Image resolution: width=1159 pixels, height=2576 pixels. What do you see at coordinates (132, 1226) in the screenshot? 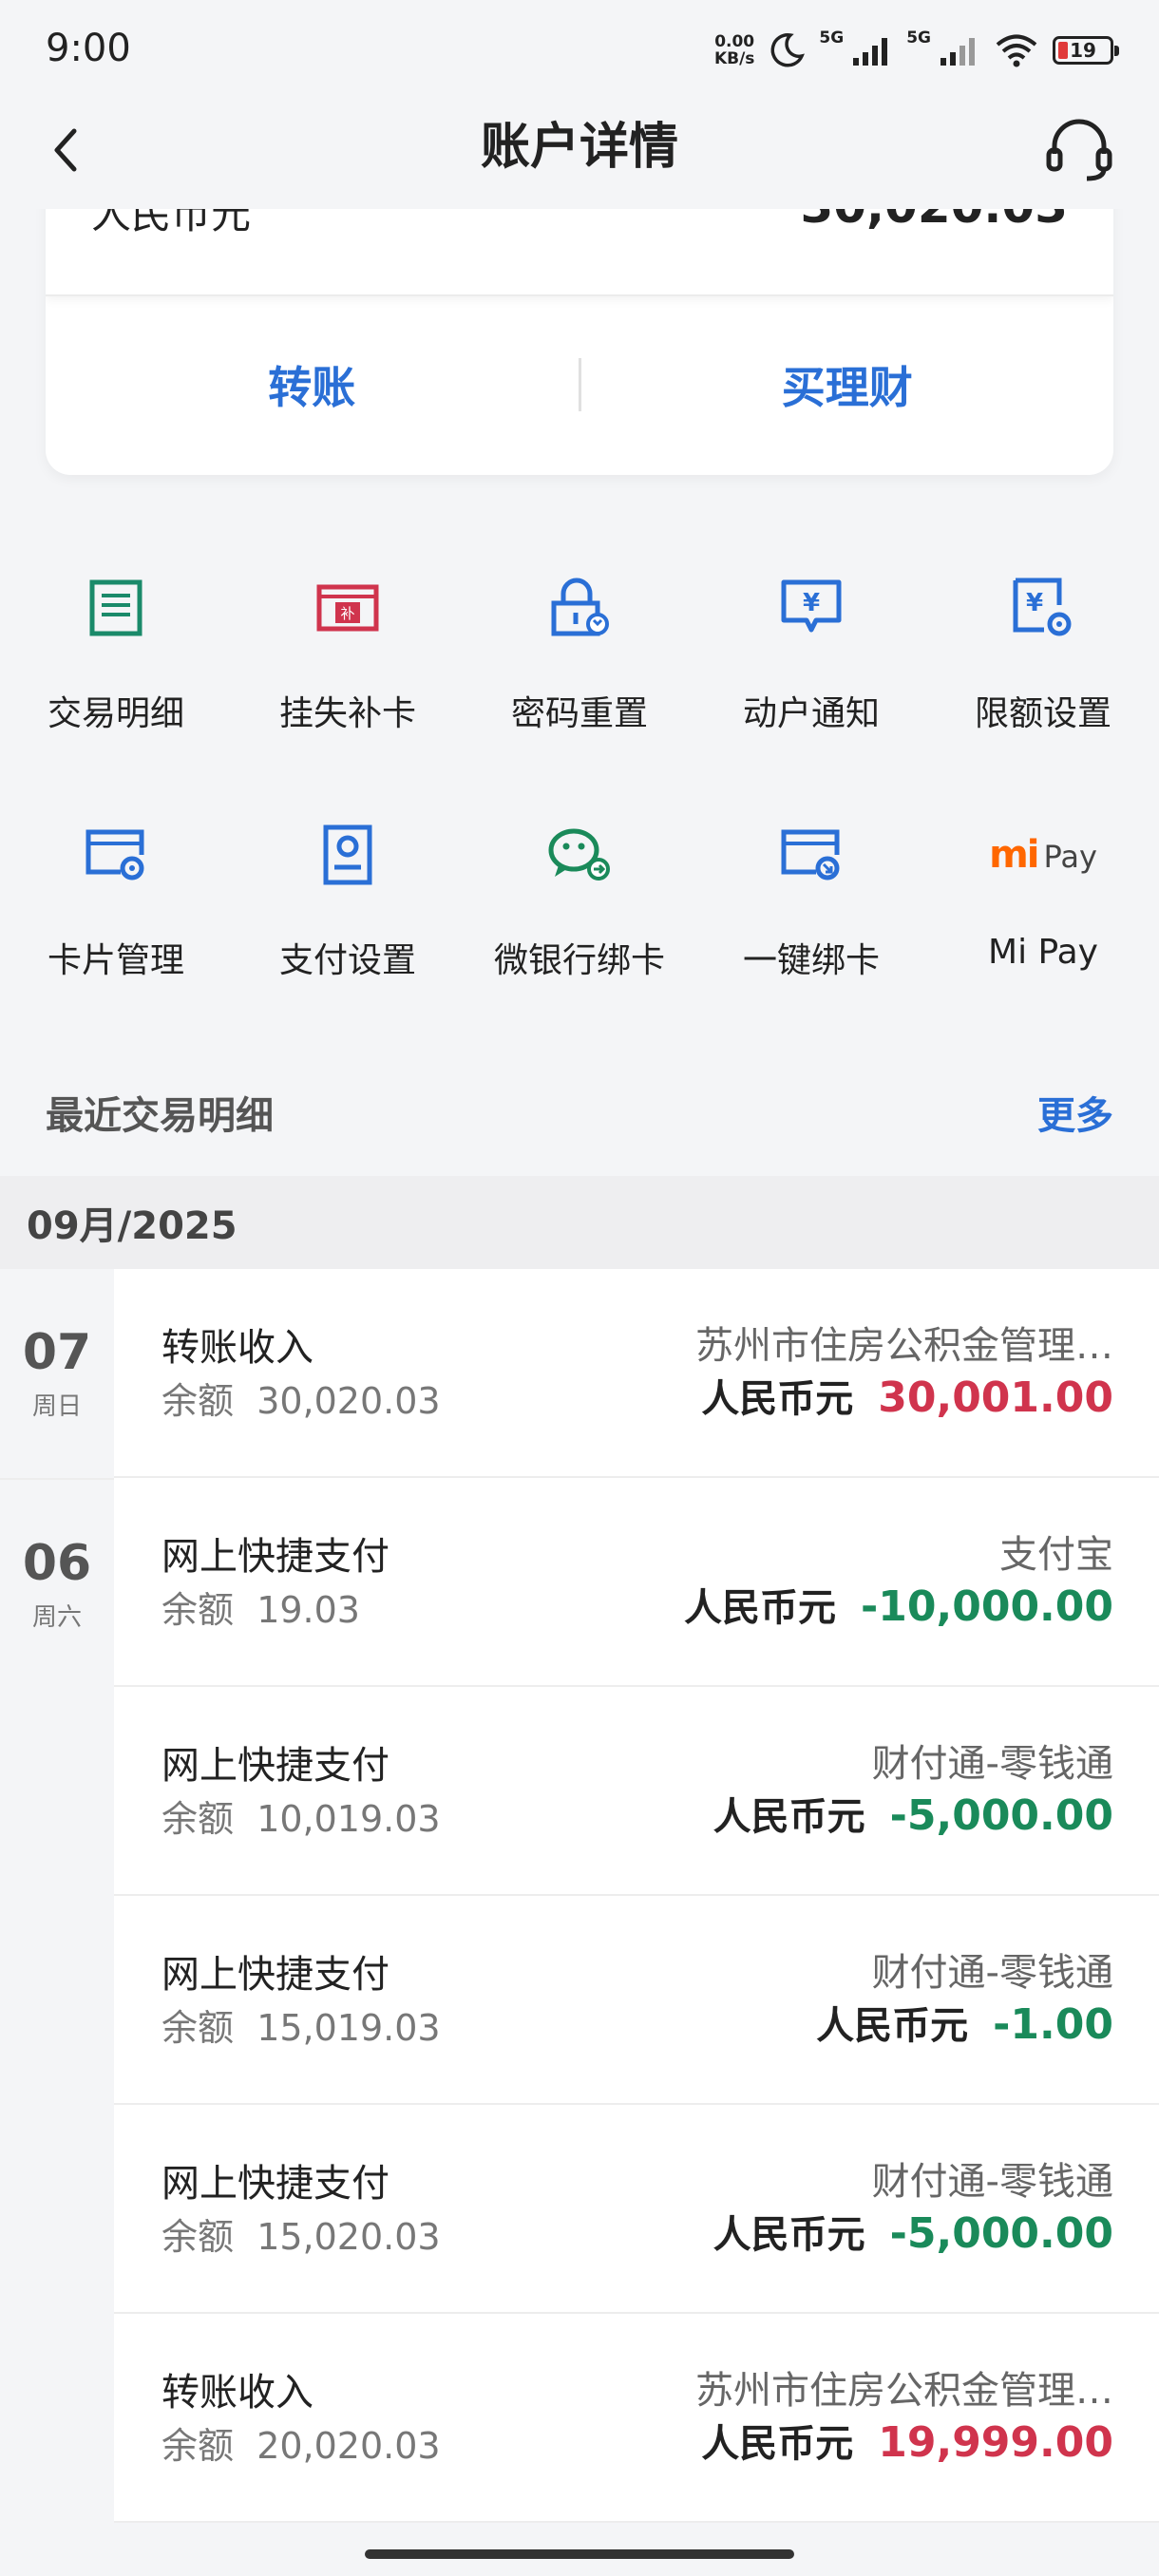
I see `month-label: 09月/2025` at bounding box center [132, 1226].